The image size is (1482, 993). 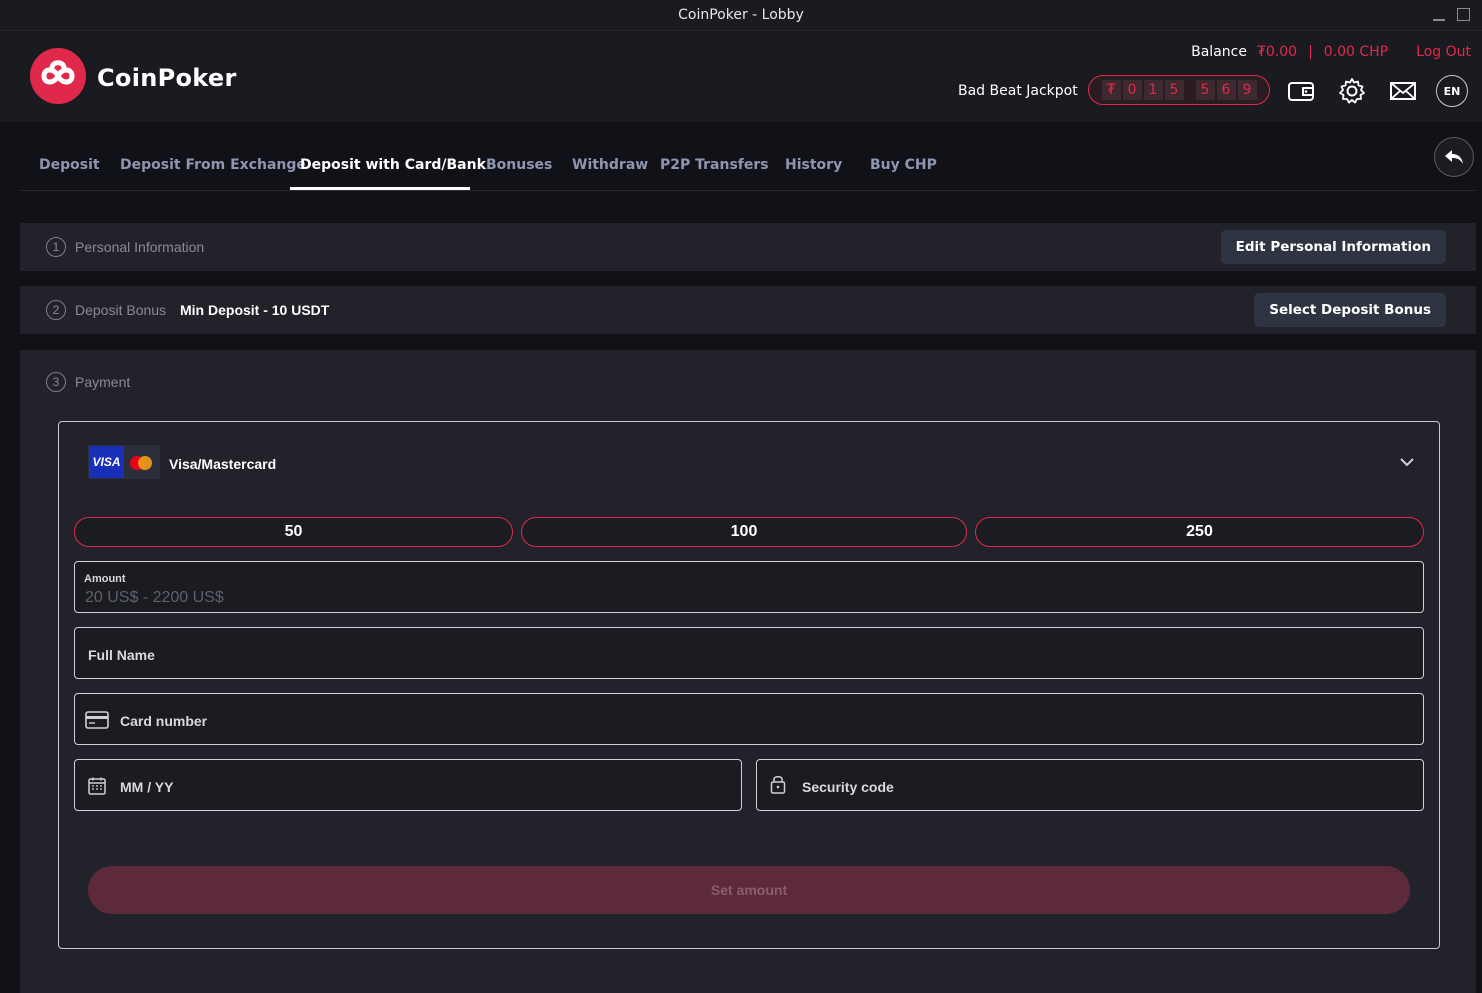 I want to click on balance-label: Balance, so click(x=1219, y=52).